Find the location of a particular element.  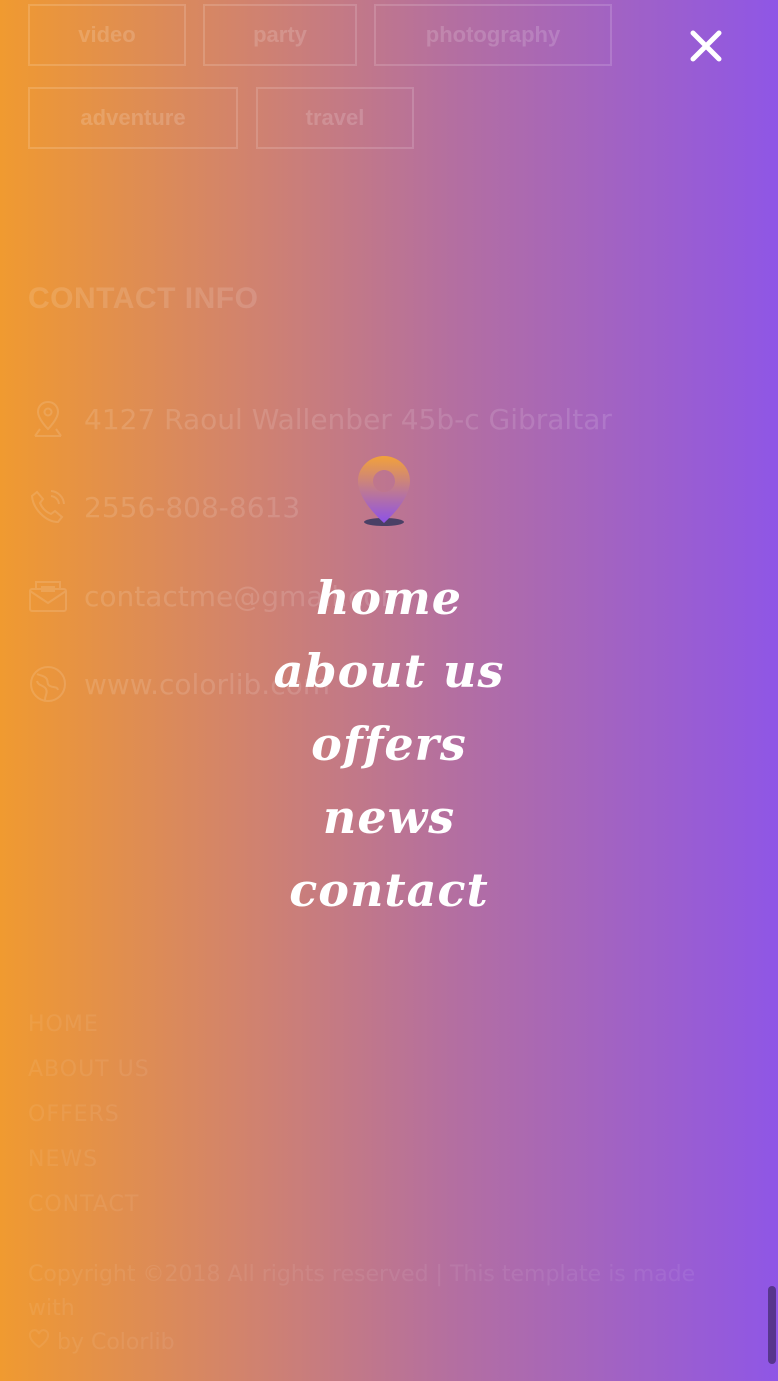

menu-item-news: news is located at coordinates (389, 817).